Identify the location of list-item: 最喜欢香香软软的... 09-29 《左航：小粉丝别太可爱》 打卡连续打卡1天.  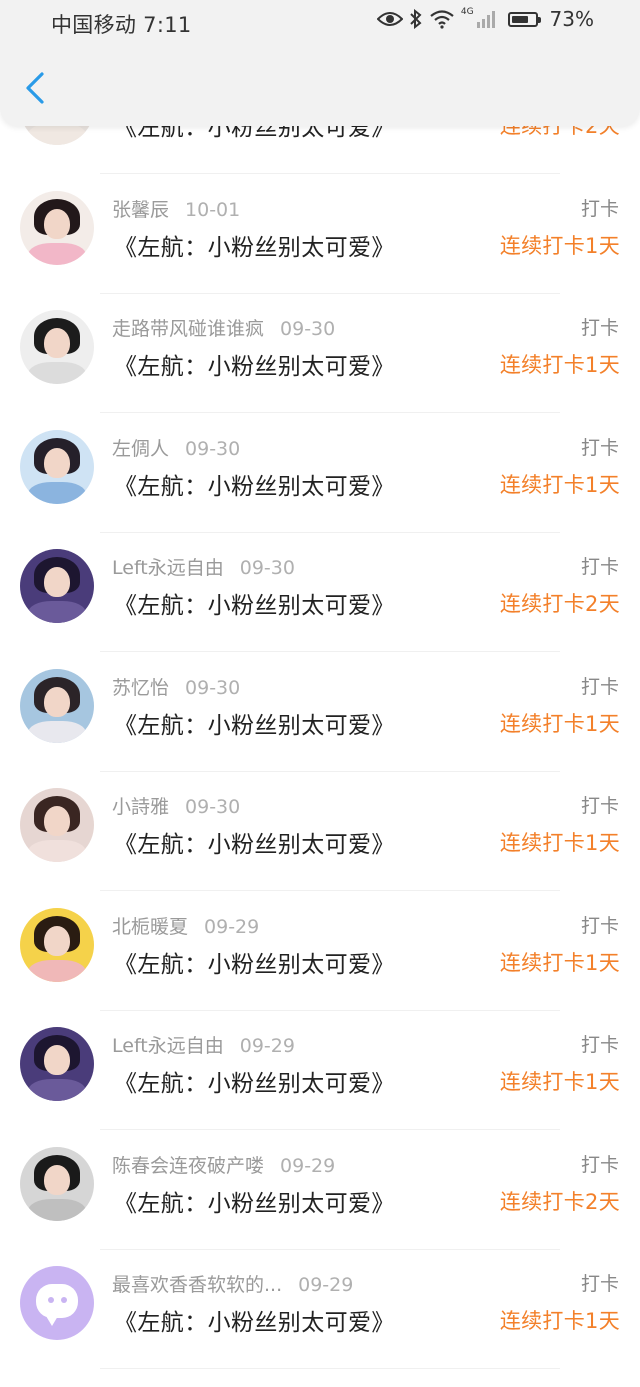
(320, 1309).